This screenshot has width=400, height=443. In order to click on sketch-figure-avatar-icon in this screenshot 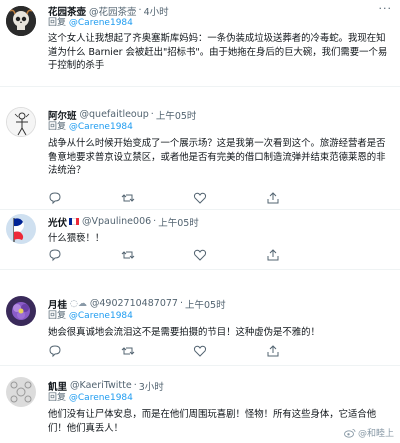, I will do `click(21, 122)`.